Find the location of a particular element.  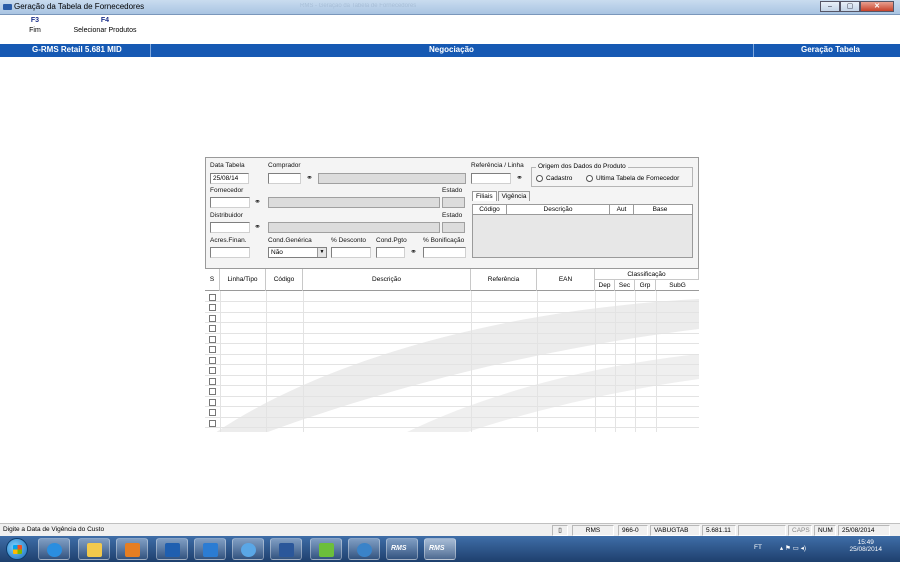

col-subg: SubG is located at coordinates (677, 285).